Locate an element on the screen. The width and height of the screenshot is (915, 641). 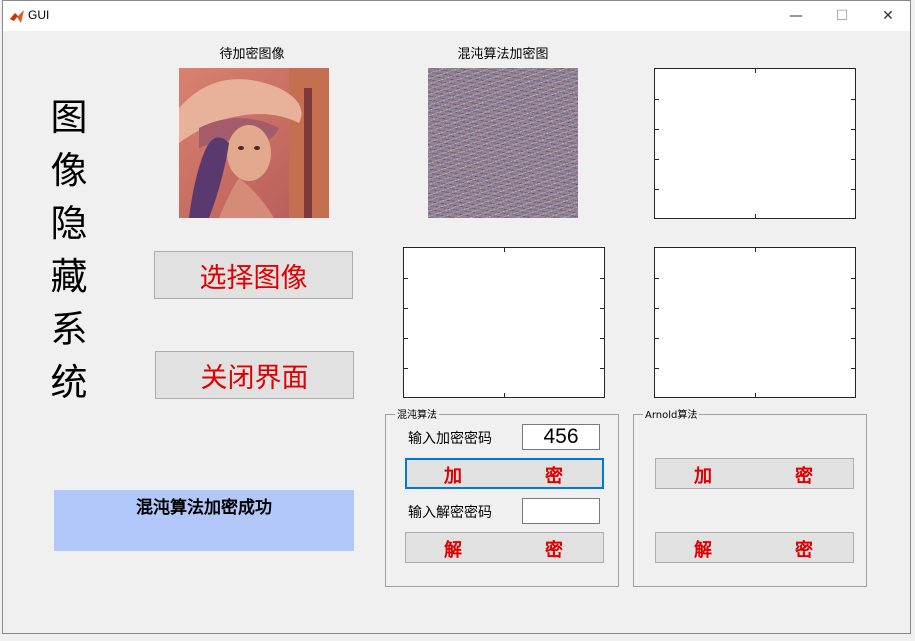
title-bar: GUI — ☐ ✕ is located at coordinates (456, 16).